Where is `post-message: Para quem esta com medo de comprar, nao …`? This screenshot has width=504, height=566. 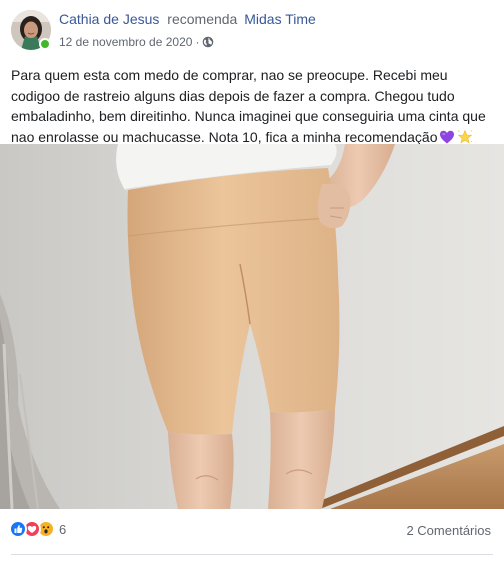
post-message: Para quem esta com medo de comprar, nao … is located at coordinates (254, 106).